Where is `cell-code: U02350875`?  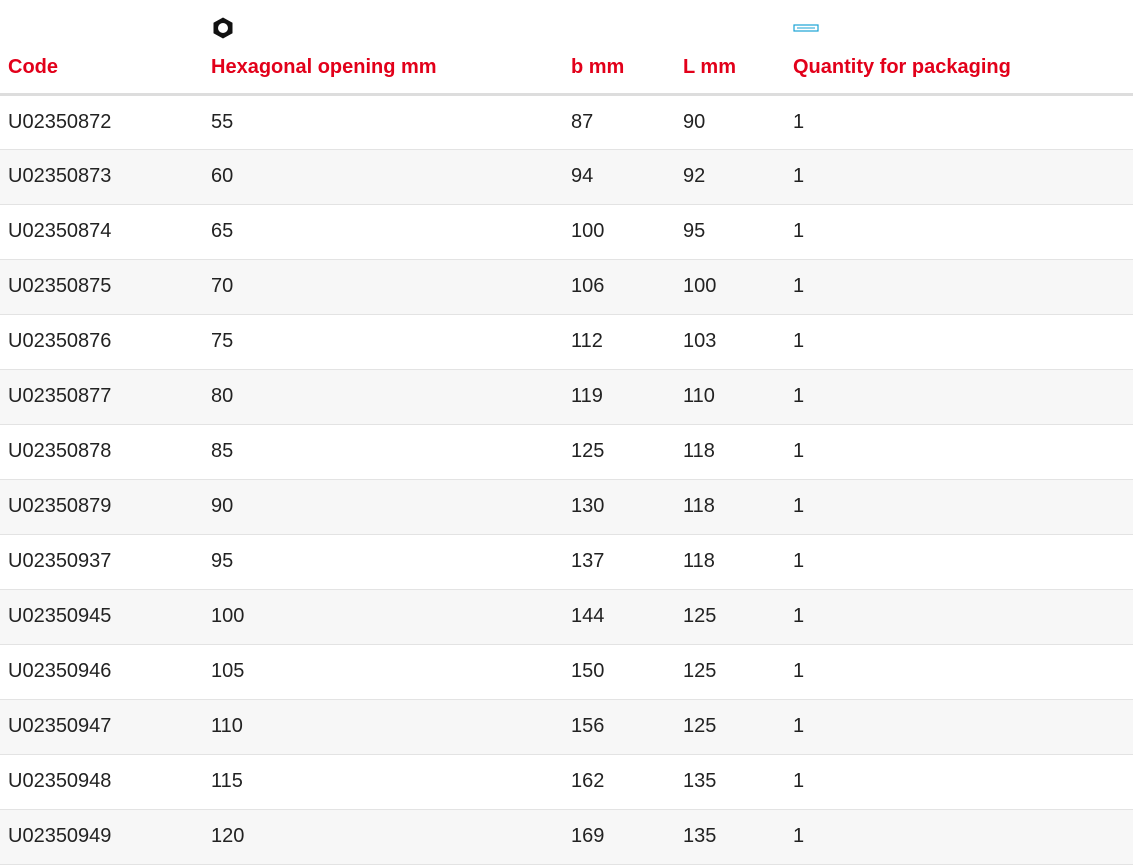 cell-code: U02350875 is located at coordinates (101, 287).